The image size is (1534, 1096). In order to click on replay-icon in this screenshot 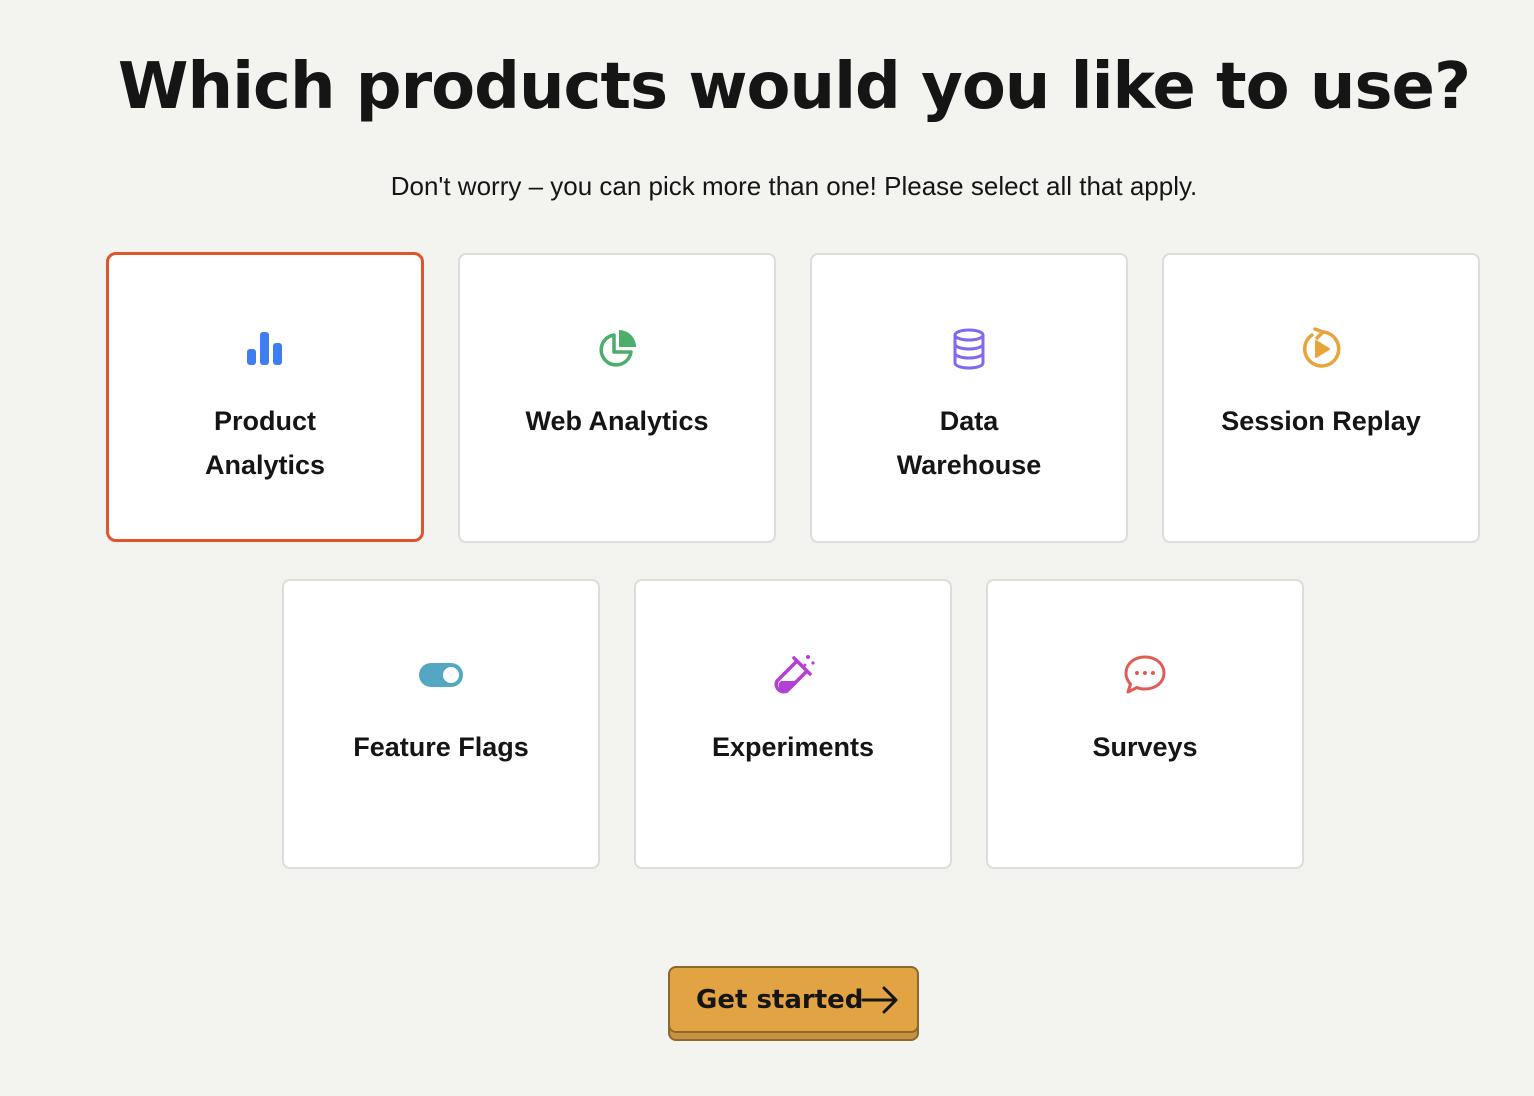, I will do `click(1321, 349)`.